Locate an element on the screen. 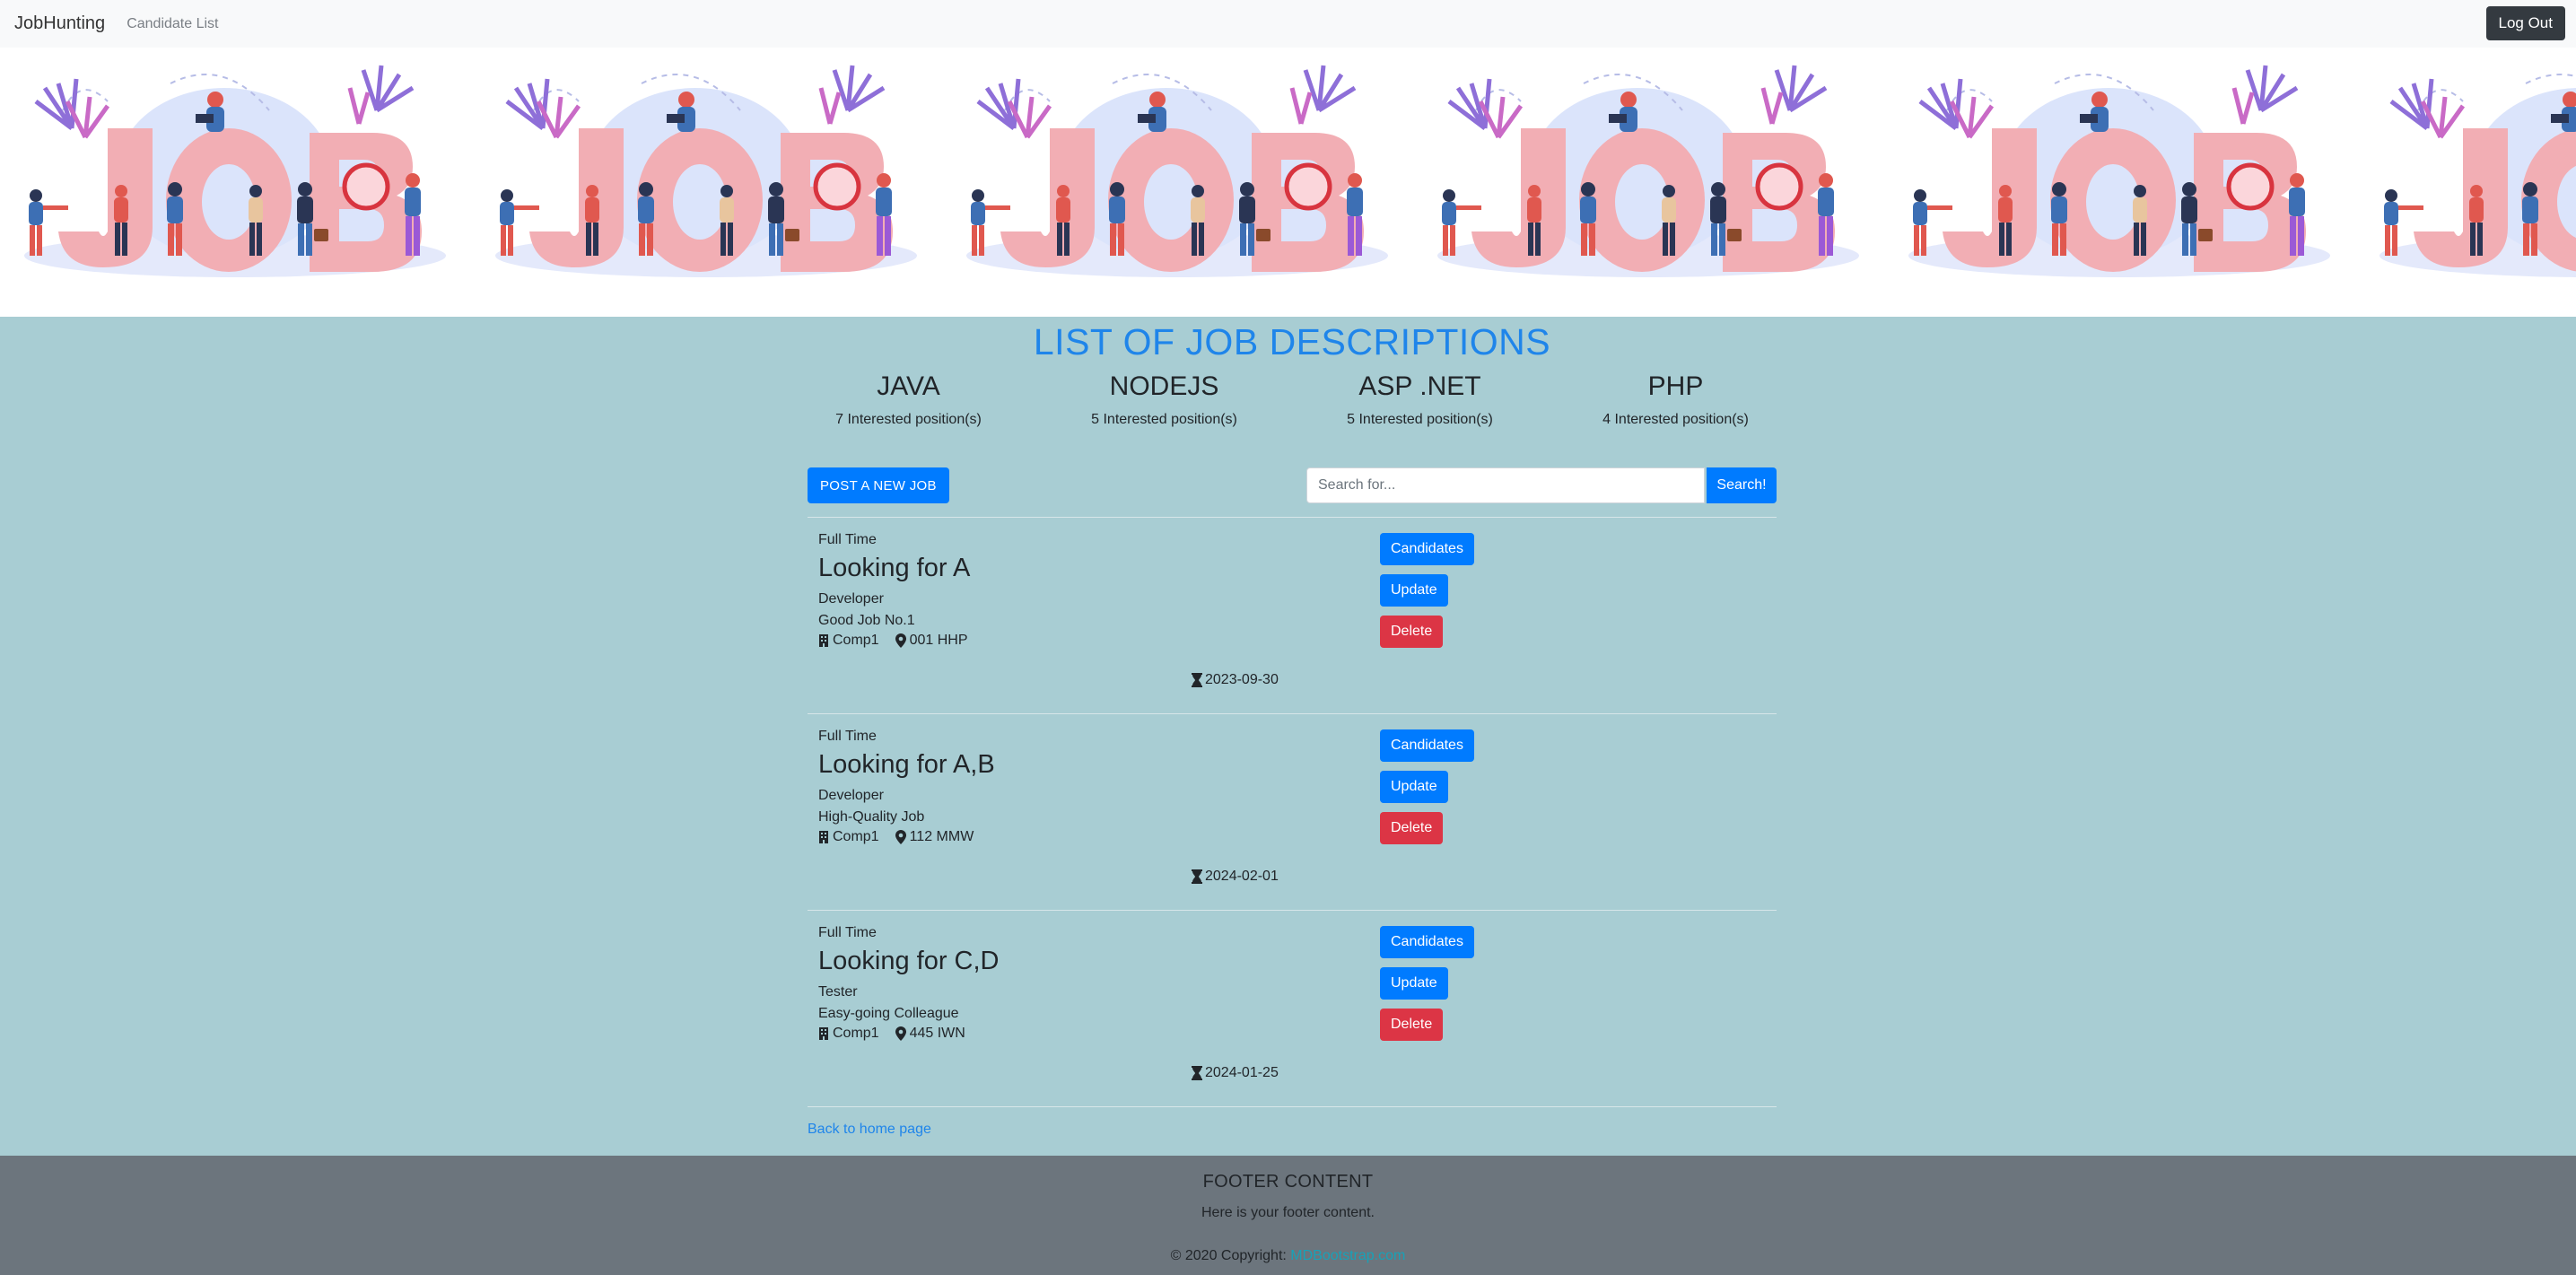 Image resolution: width=2576 pixels, height=1275 pixels. candidate-list-link: Candidate List is located at coordinates (173, 24).